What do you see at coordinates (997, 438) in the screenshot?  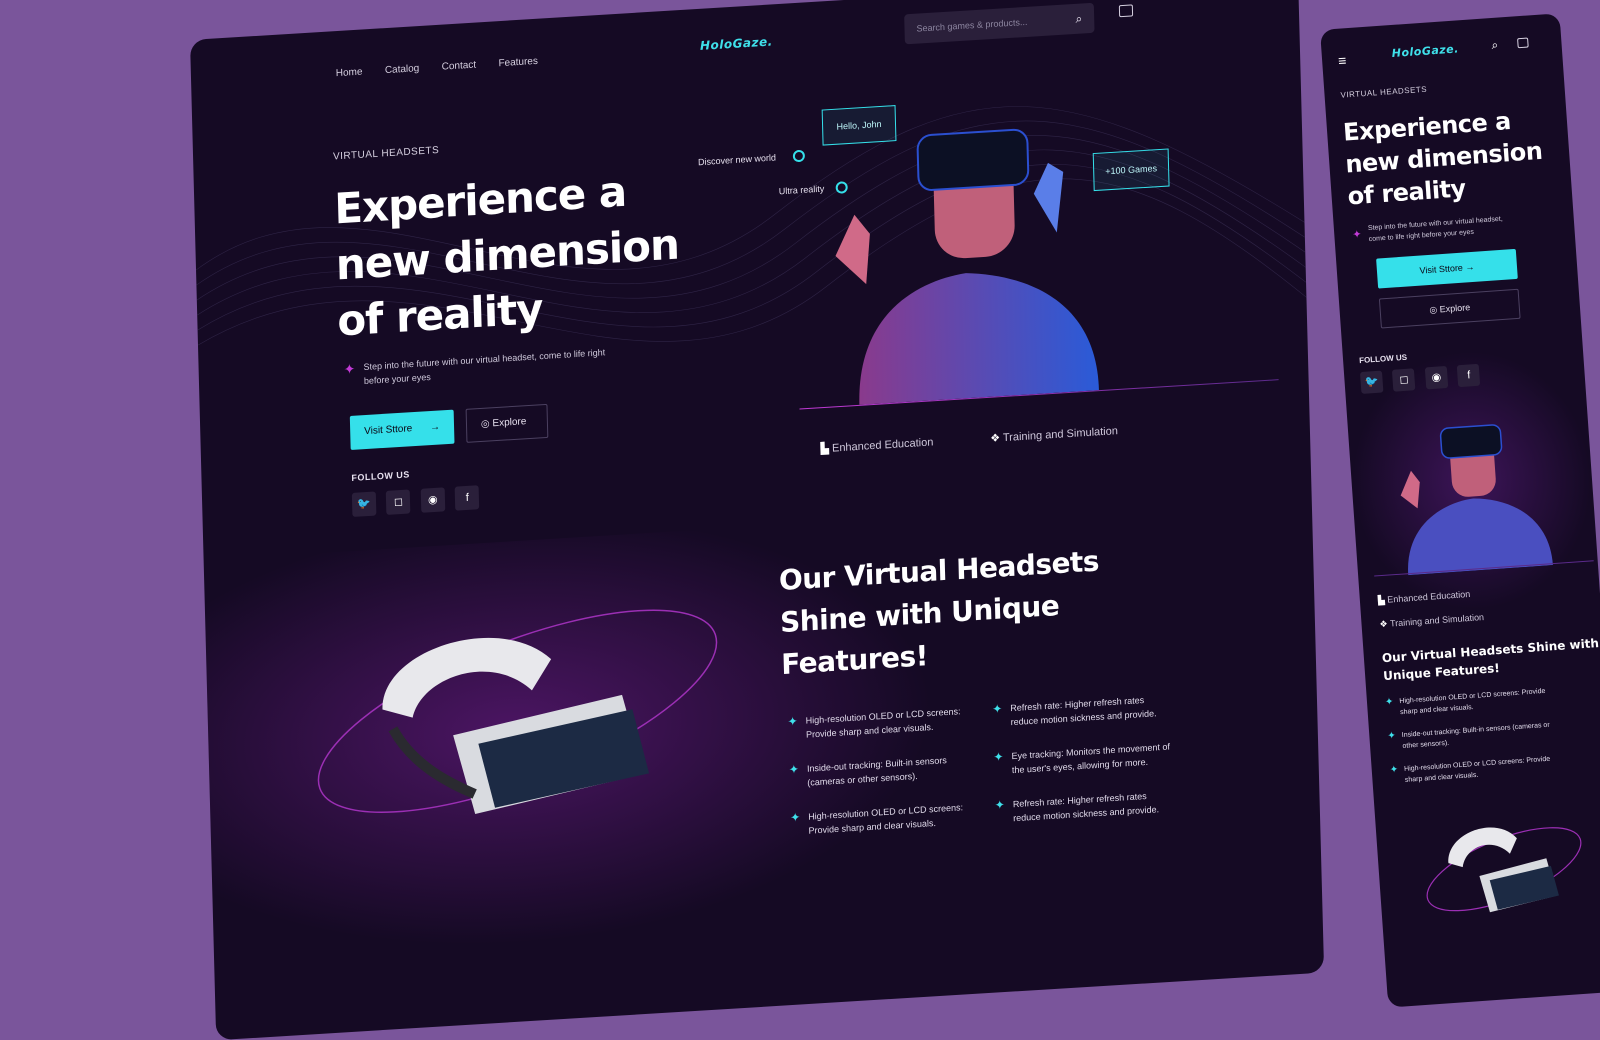 I see `training-icon: ❖` at bounding box center [997, 438].